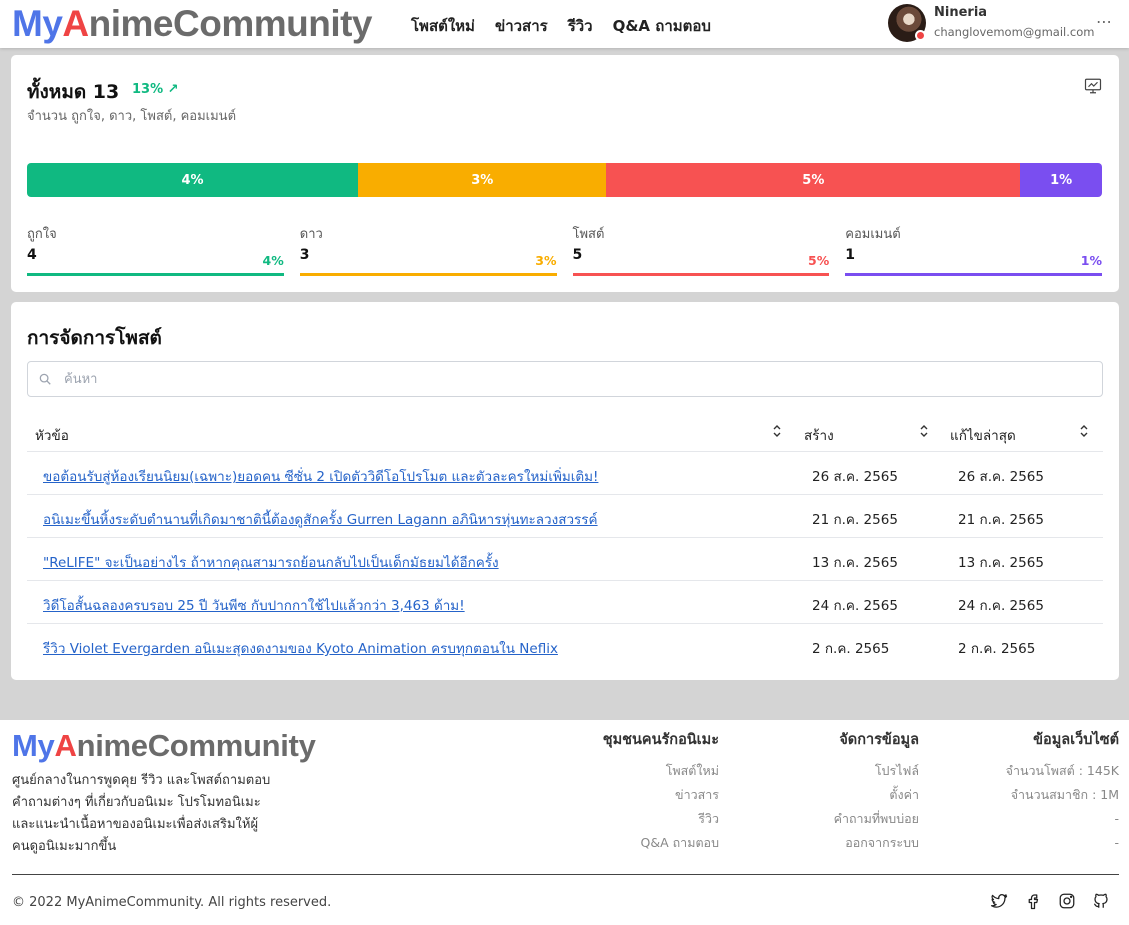 The image size is (1129, 925). Describe the element at coordinates (273, 260) in the screenshot. I see `kpi-percent: 4%` at that location.